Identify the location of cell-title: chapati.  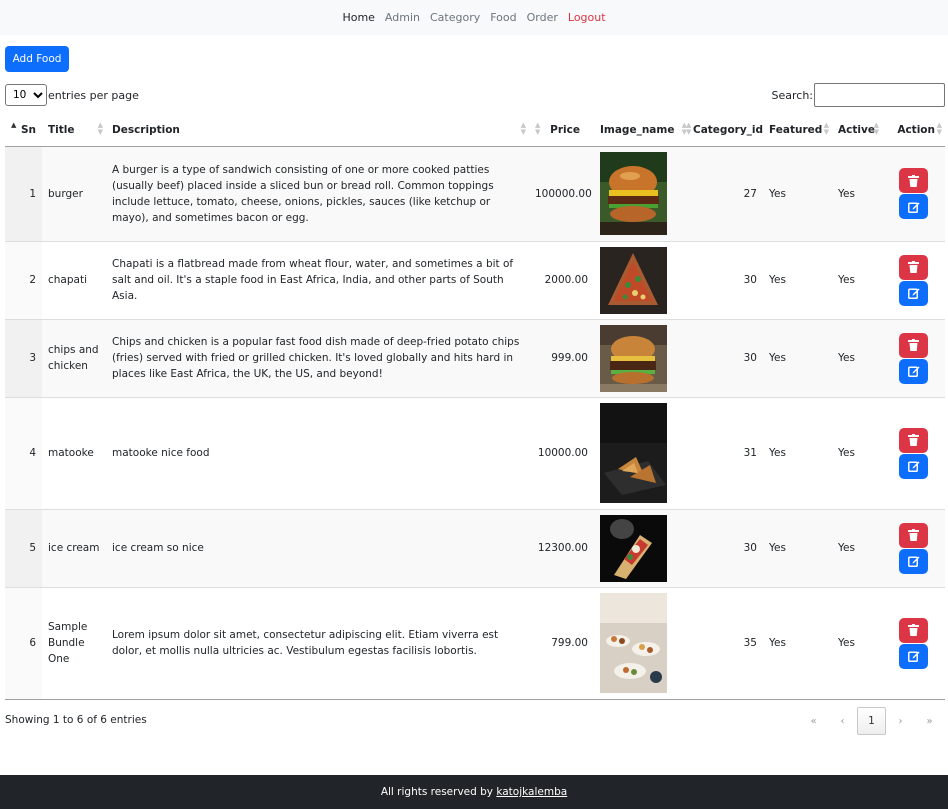
(74, 279).